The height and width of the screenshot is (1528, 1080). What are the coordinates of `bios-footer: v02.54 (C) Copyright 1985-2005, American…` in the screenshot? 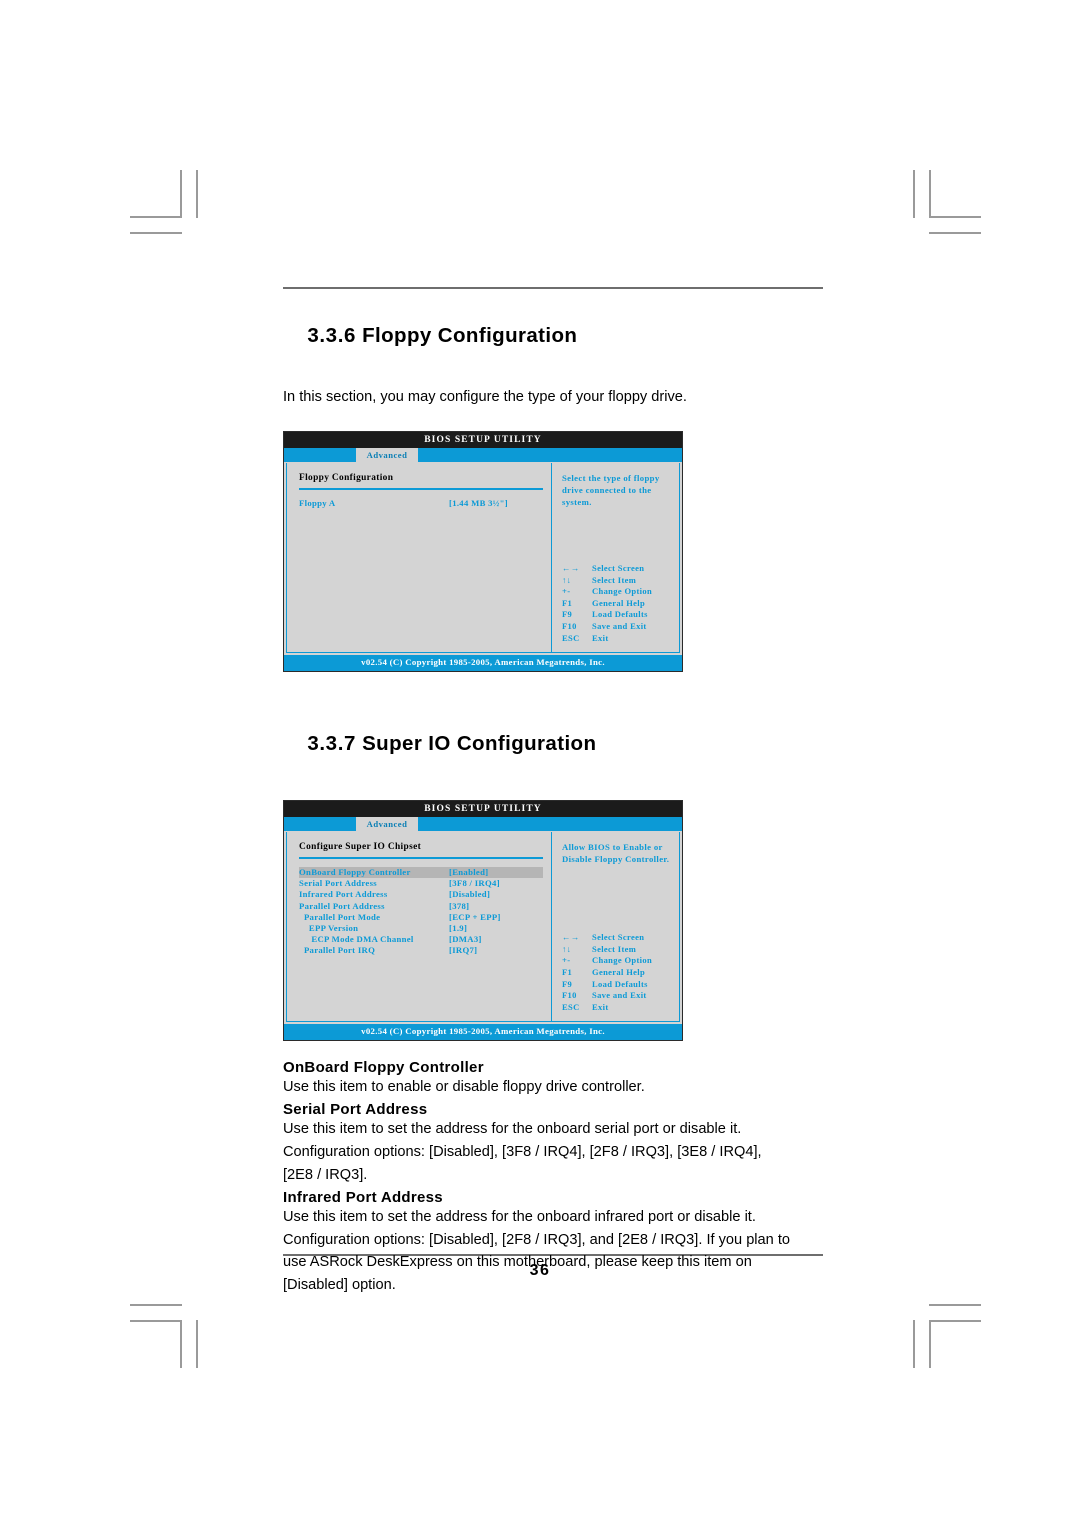 It's located at (483, 1032).